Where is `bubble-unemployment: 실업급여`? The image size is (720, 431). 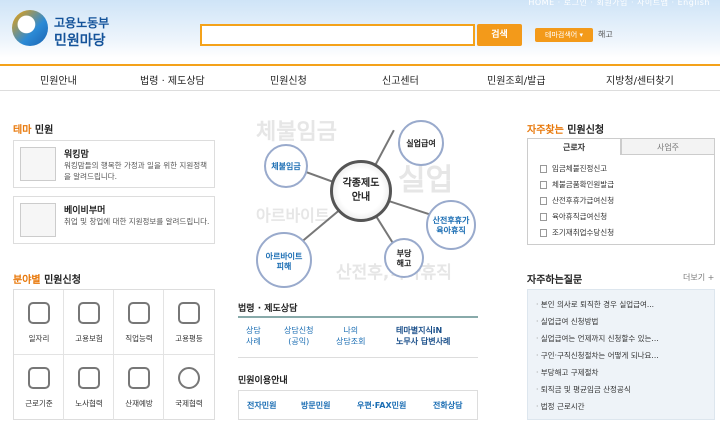 bubble-unemployment: 실업급여 is located at coordinates (421, 143).